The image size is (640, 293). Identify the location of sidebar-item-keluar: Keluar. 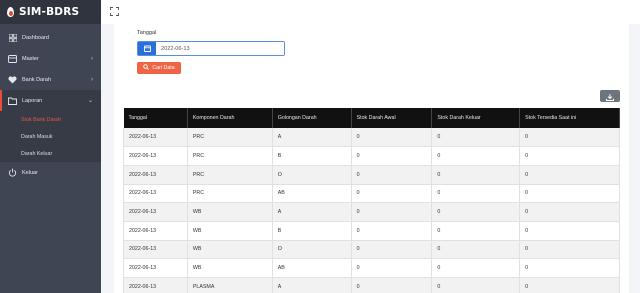
(50, 172).